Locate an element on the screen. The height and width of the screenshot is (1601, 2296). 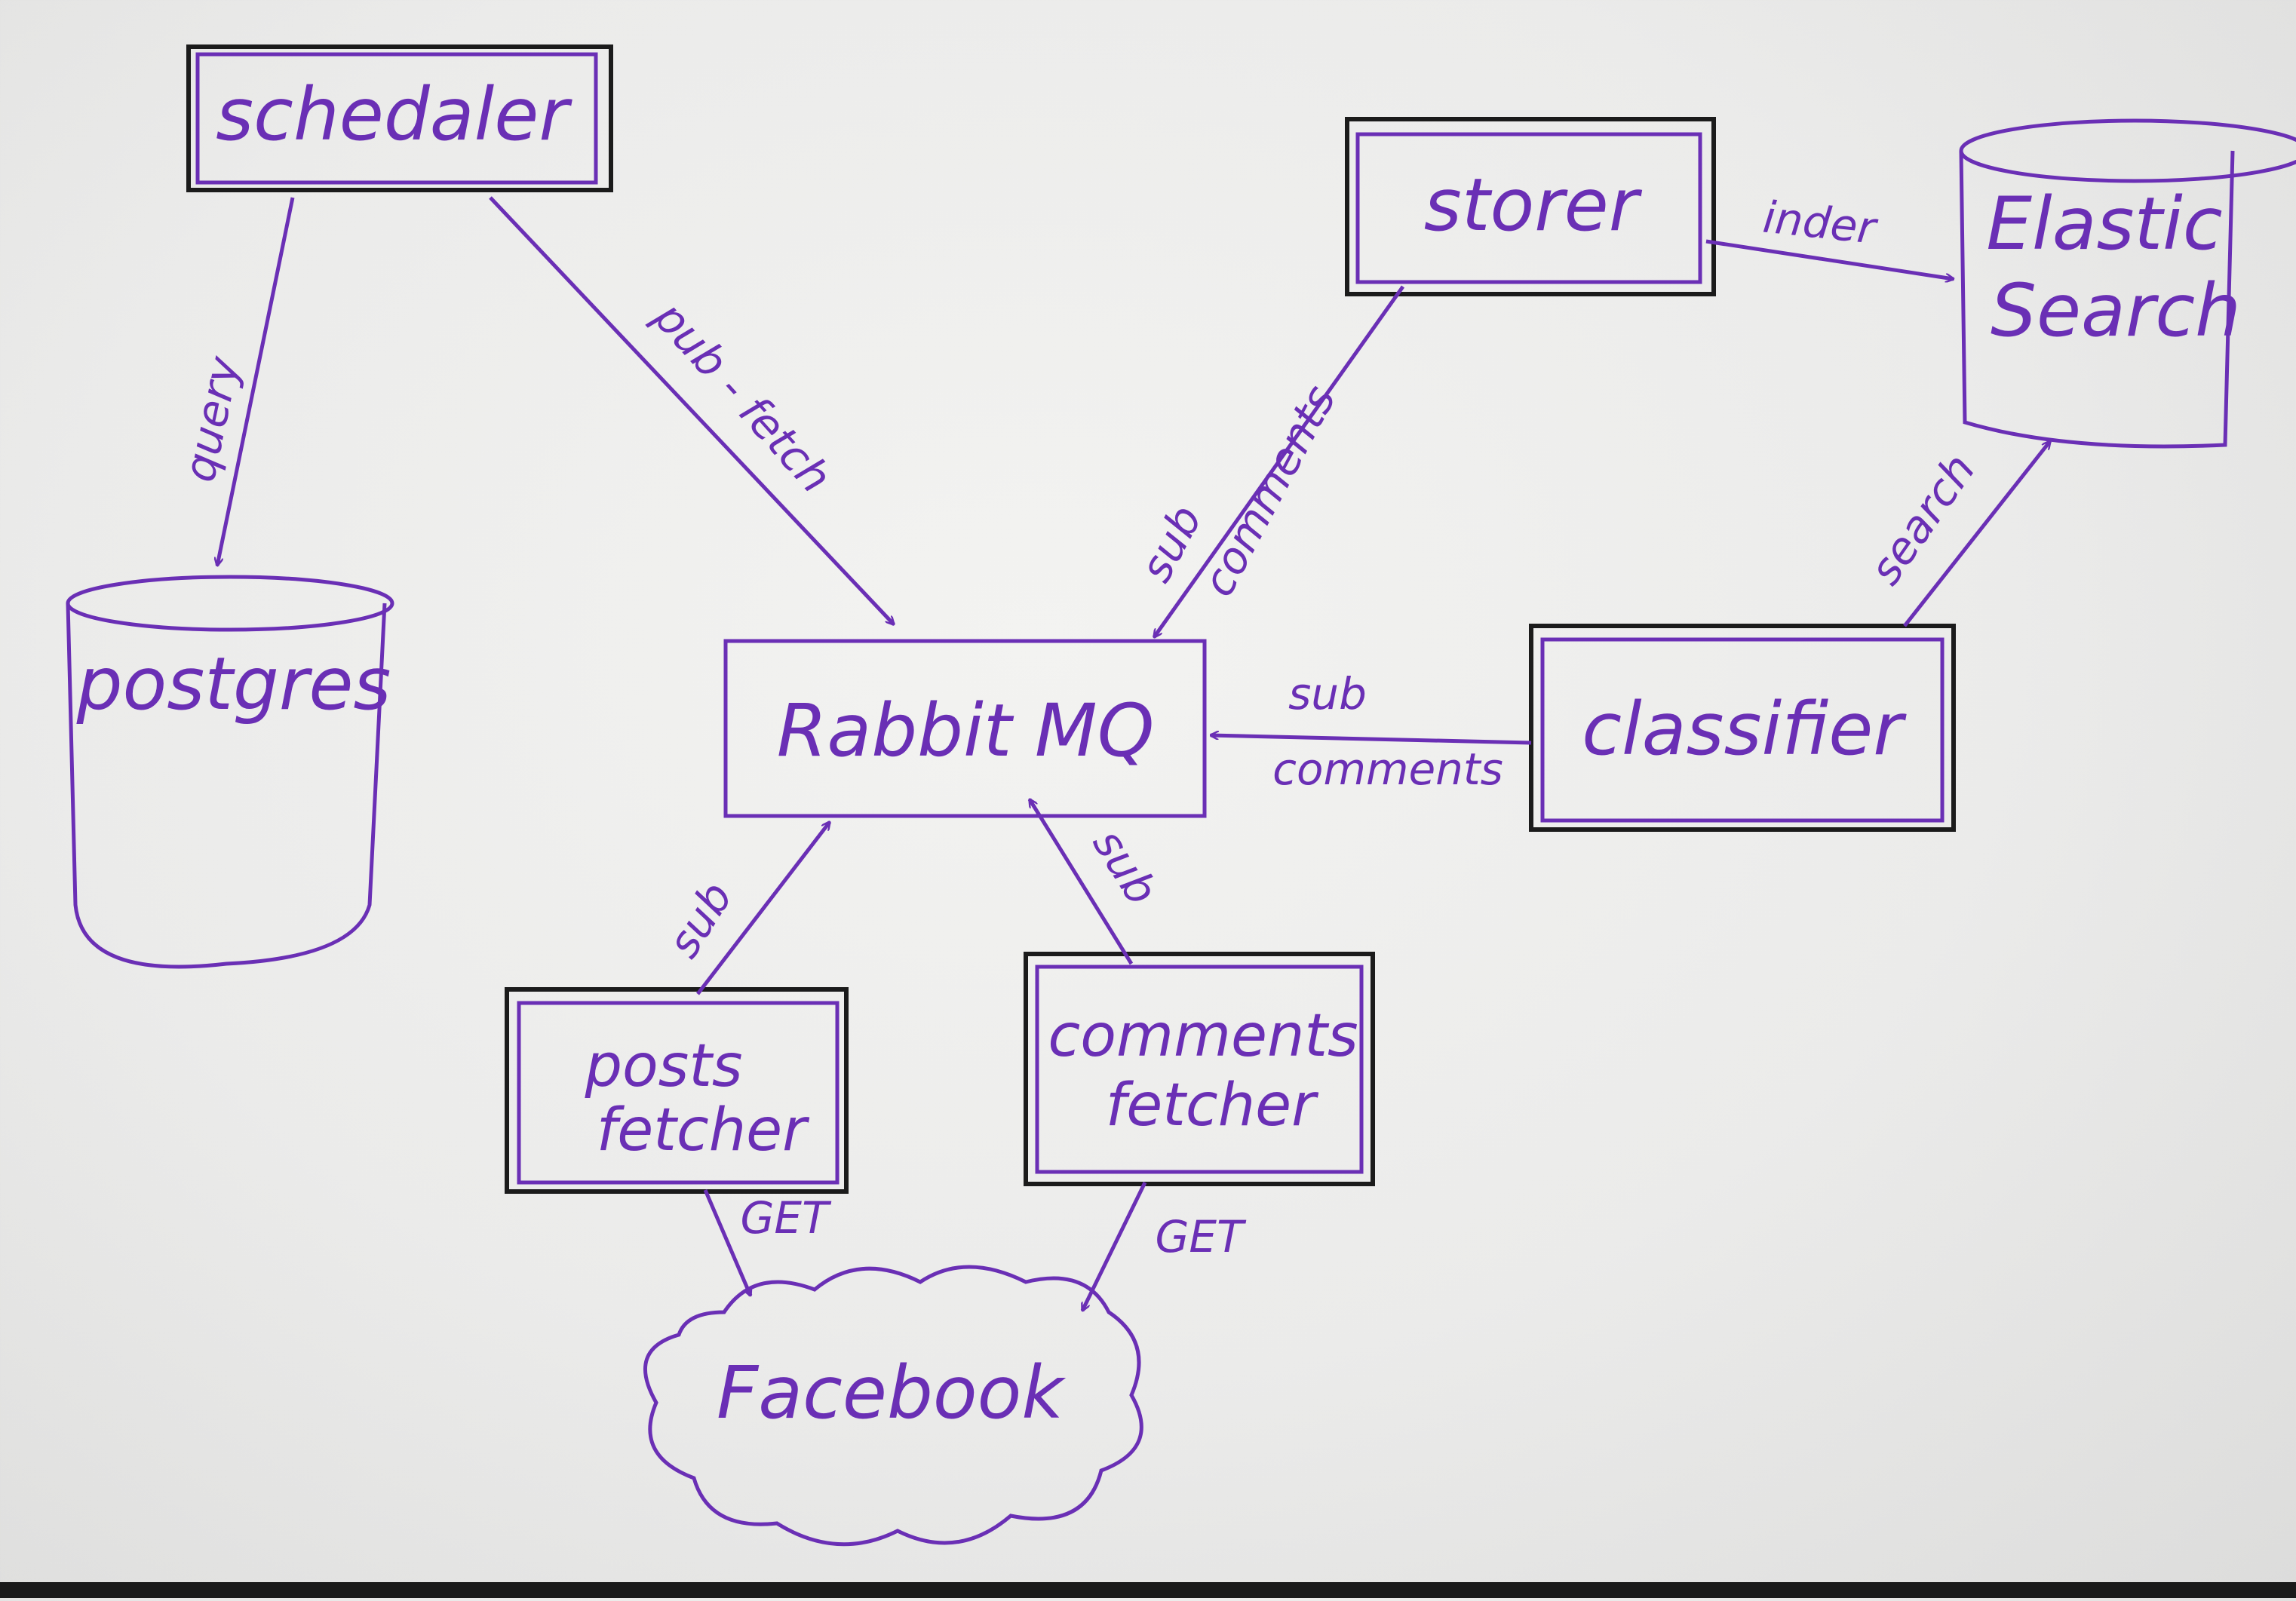
posts-fetcher-node: posts fetcher is located at coordinates (677, 1090).